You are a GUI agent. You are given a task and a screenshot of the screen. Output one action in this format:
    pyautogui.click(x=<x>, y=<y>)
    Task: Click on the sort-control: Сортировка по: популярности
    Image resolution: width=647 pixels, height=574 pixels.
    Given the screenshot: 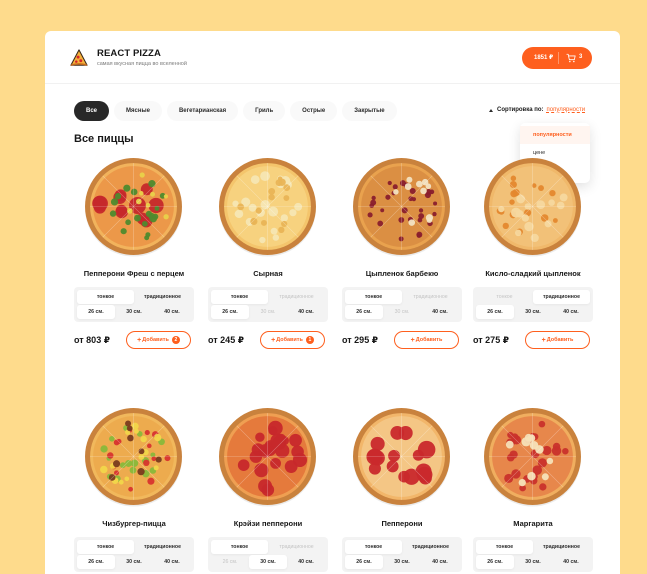 What is the action you would take?
    pyautogui.click(x=537, y=110)
    